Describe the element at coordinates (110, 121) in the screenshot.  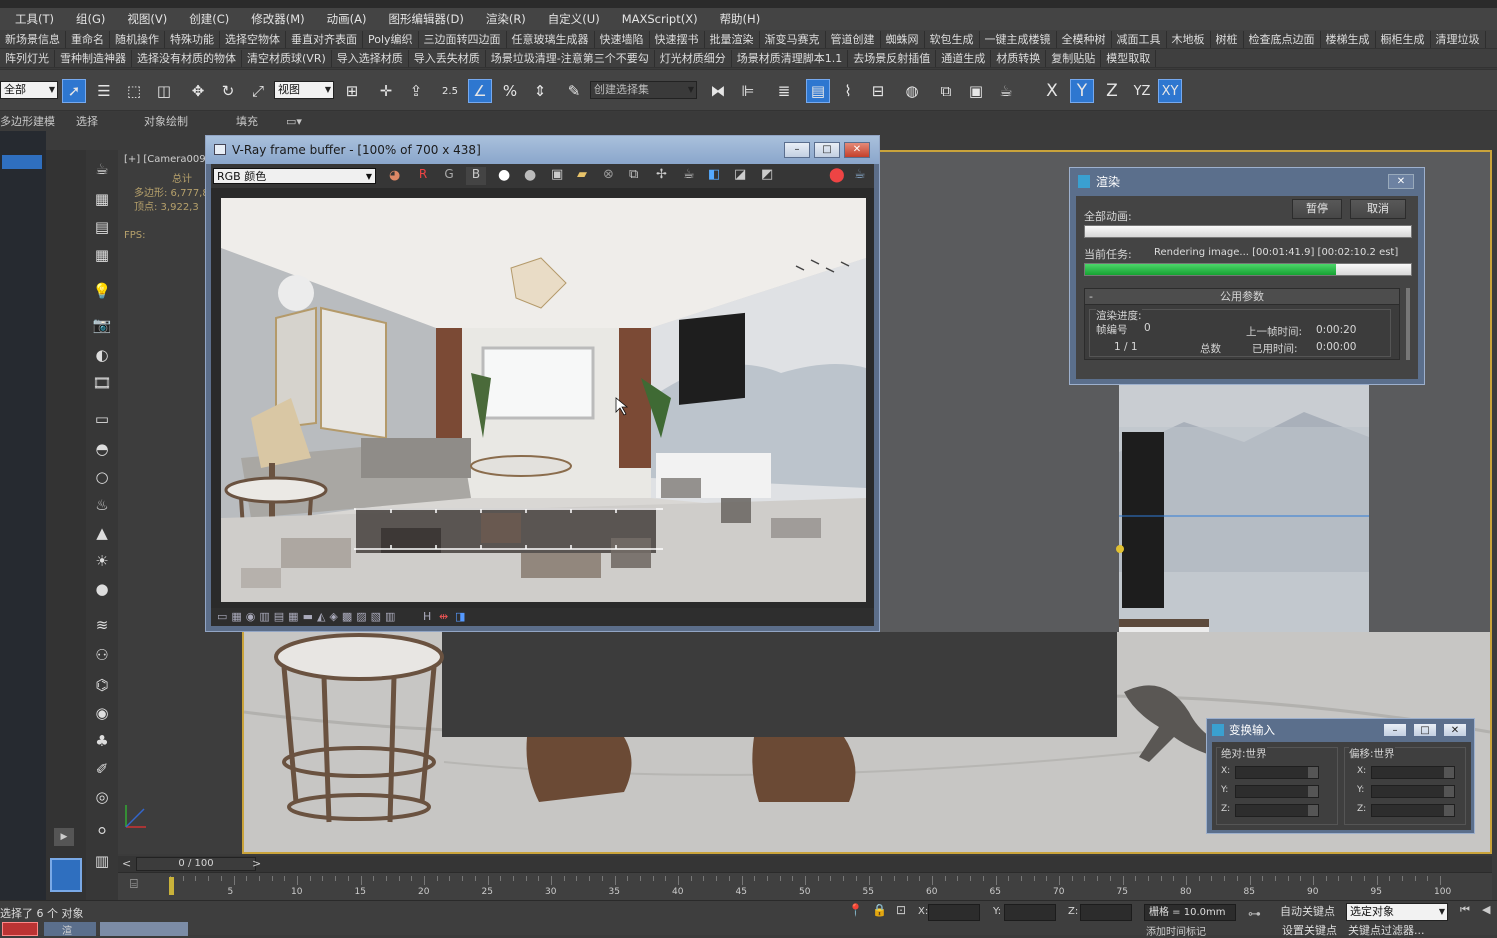
I see `ribbon-tab-selection: 选择` at that location.